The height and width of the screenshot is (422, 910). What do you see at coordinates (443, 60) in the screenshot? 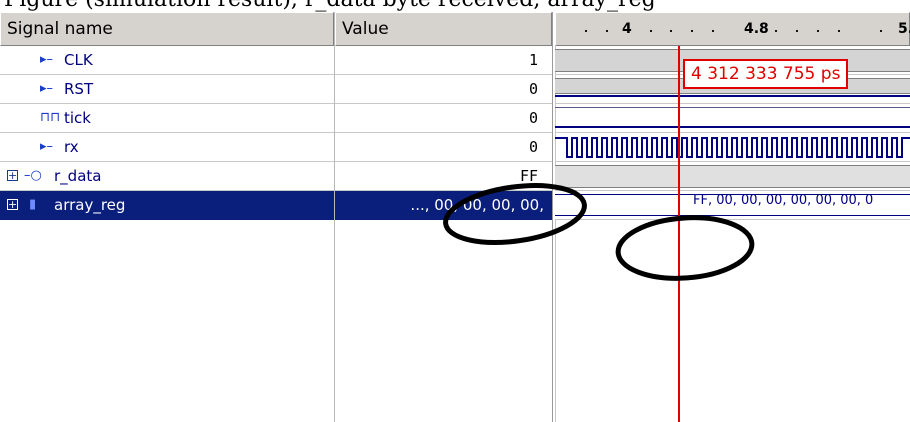
I see `value-cell: 1` at bounding box center [443, 60].